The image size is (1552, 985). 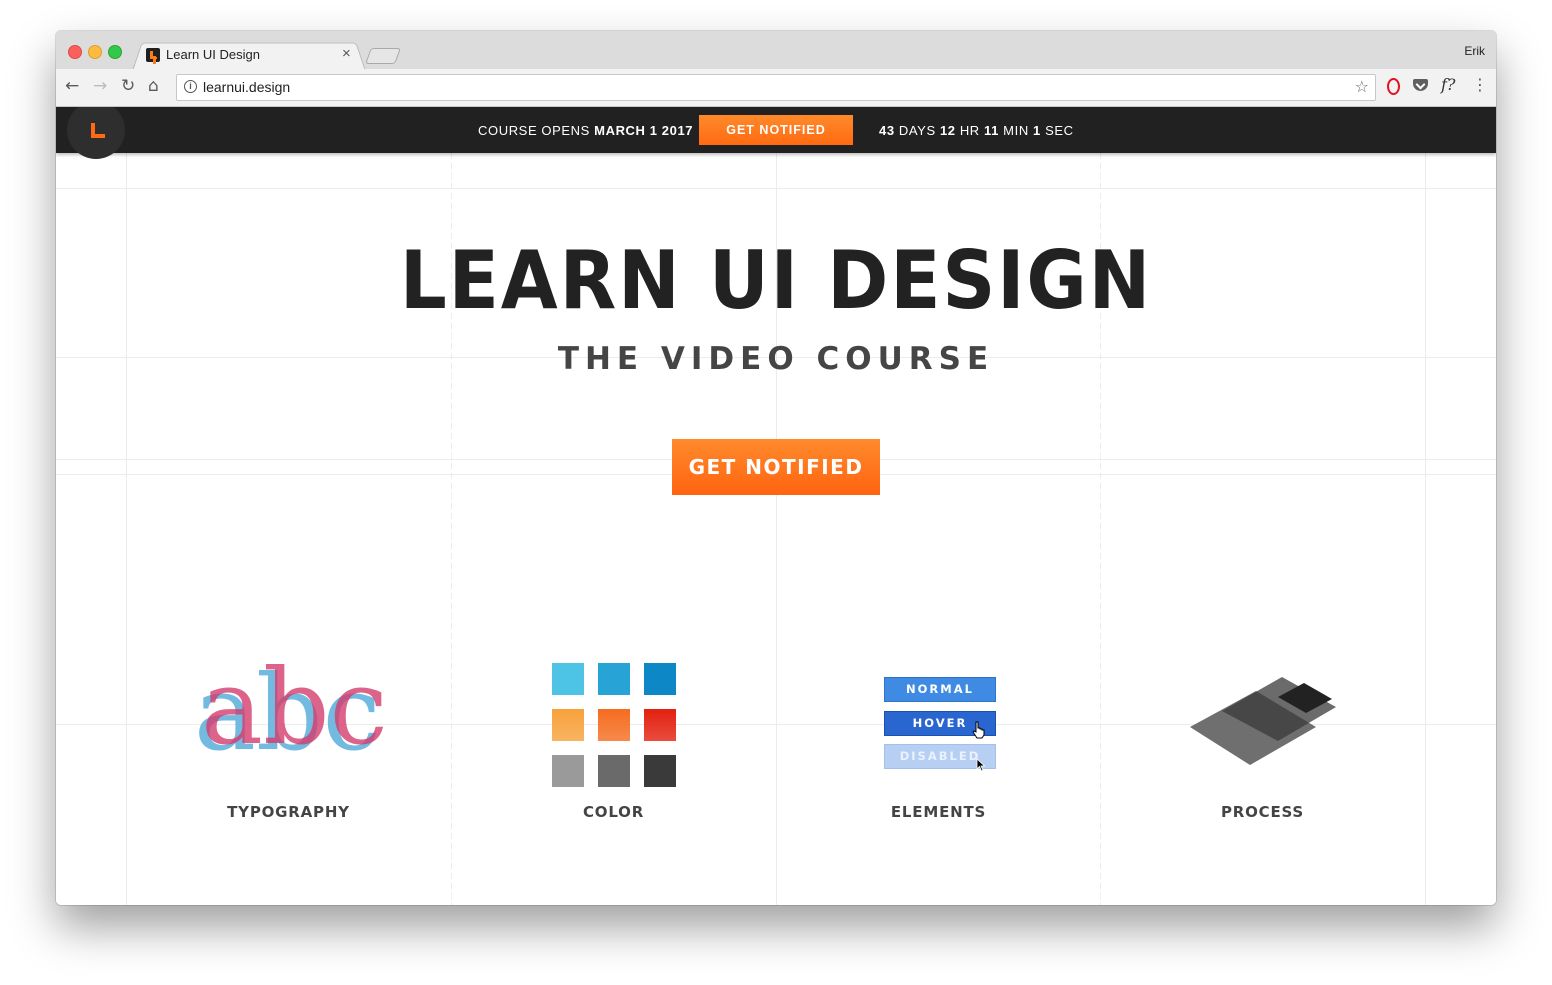 What do you see at coordinates (153, 86) in the screenshot?
I see `home-icon: ⌂` at bounding box center [153, 86].